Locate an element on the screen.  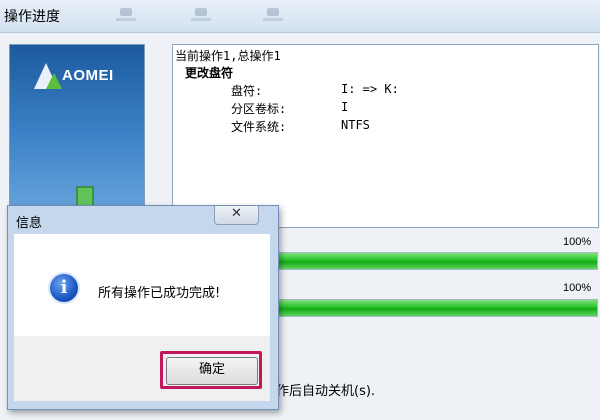
close-button: ✕ is located at coordinates (236, 215).